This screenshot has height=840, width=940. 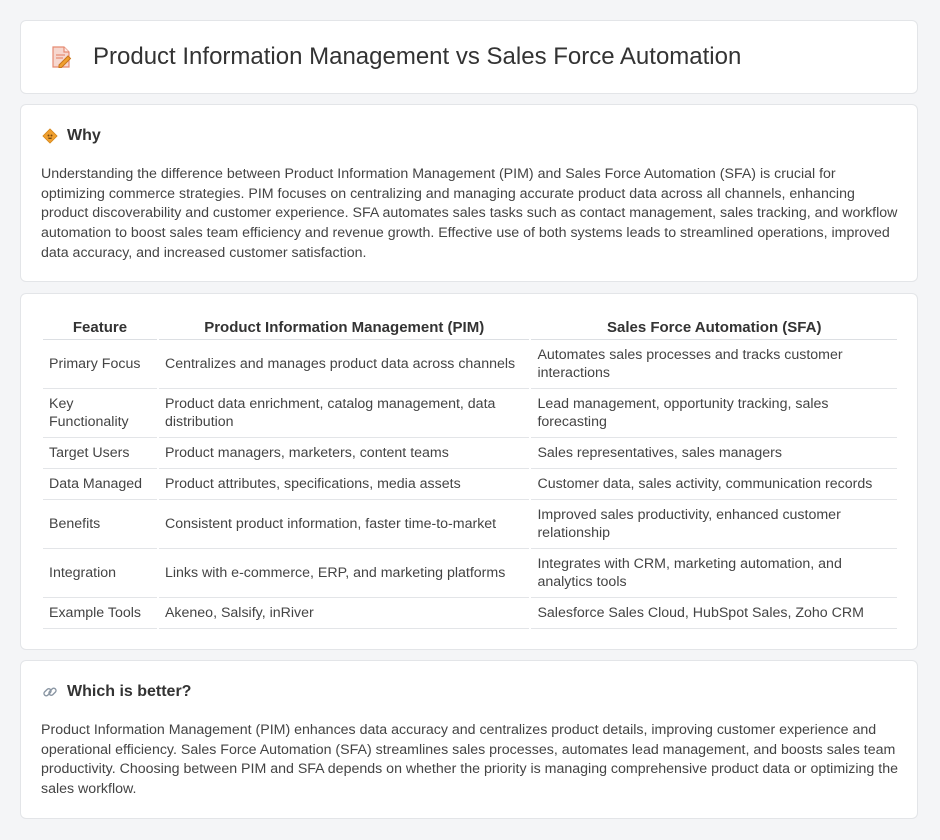 What do you see at coordinates (50, 692) in the screenshot?
I see `link-icon` at bounding box center [50, 692].